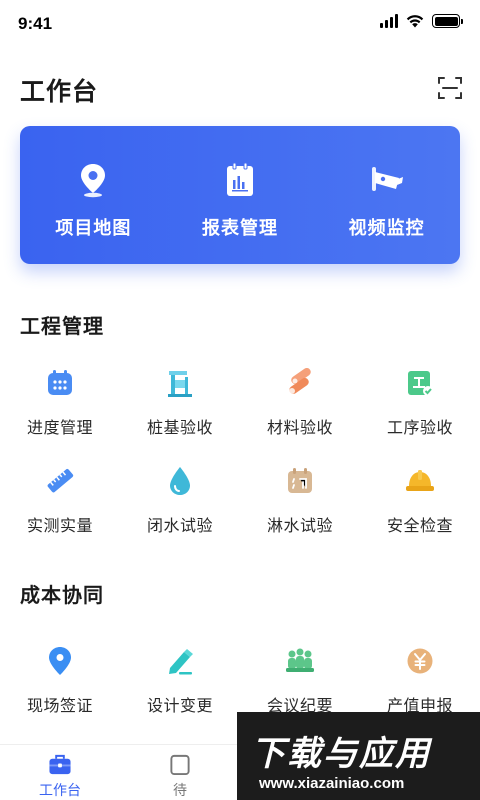 This screenshot has width=480, height=800. What do you see at coordinates (62, 595) in the screenshot?
I see `section-title-cost: 成本协同` at bounding box center [62, 595].